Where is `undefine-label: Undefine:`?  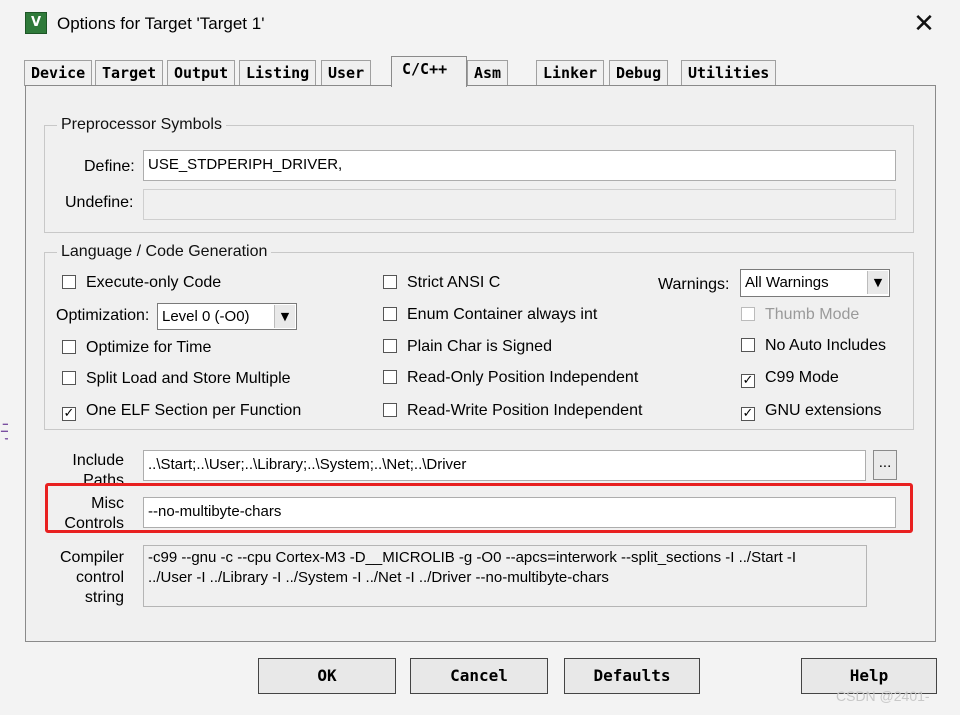 undefine-label: Undefine: is located at coordinates (99, 202).